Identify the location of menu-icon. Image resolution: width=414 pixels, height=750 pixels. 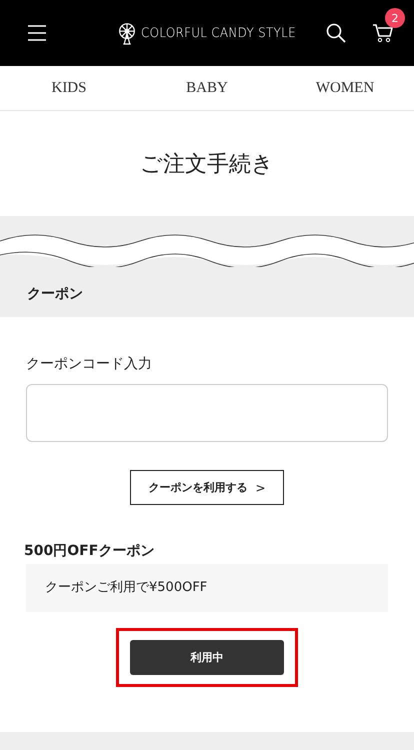
(37, 33).